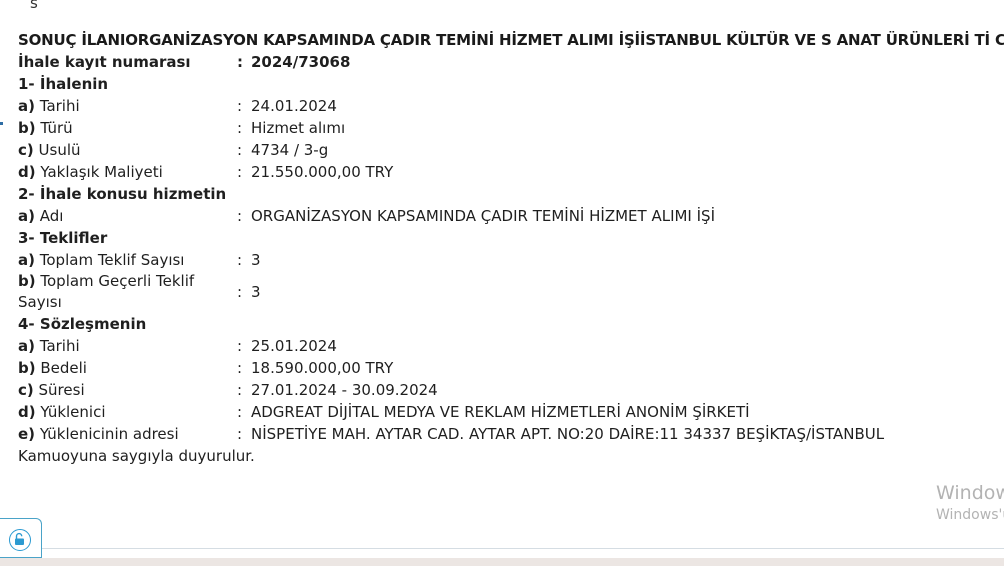 This screenshot has width=1004, height=566. I want to click on contract-date-value: 25.01.2024, so click(294, 346).